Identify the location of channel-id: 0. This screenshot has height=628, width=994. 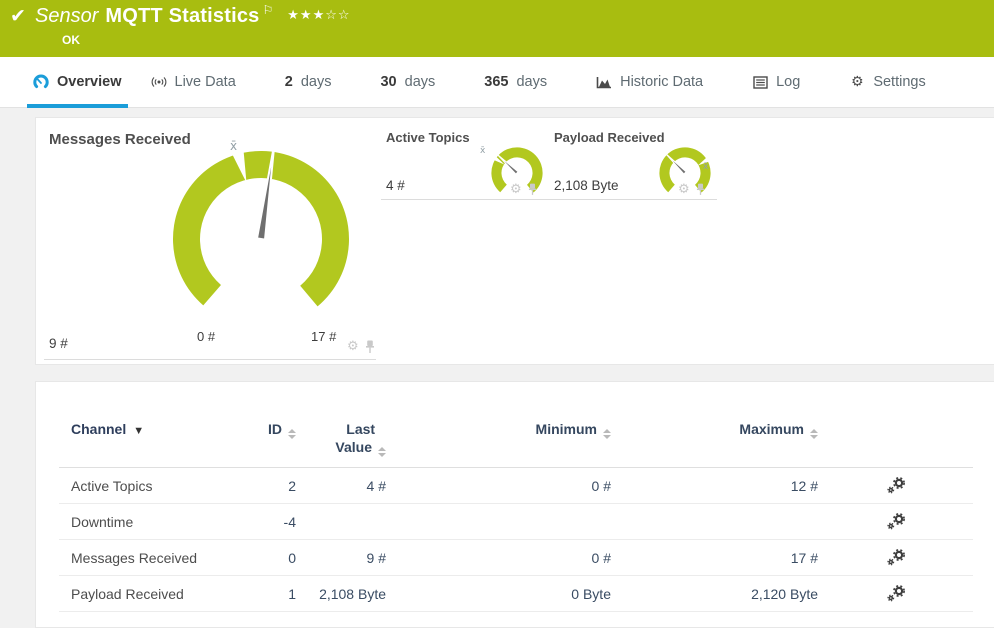
(292, 557).